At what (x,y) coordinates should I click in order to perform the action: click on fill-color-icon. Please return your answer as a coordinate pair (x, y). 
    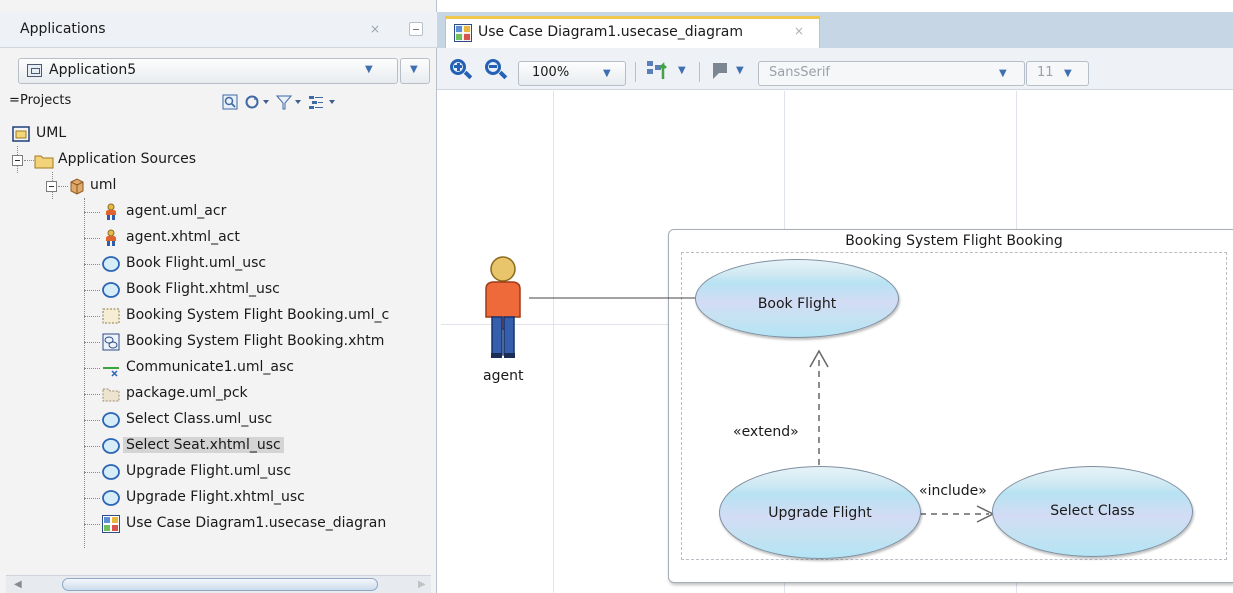
    Looking at the image, I should click on (721, 71).